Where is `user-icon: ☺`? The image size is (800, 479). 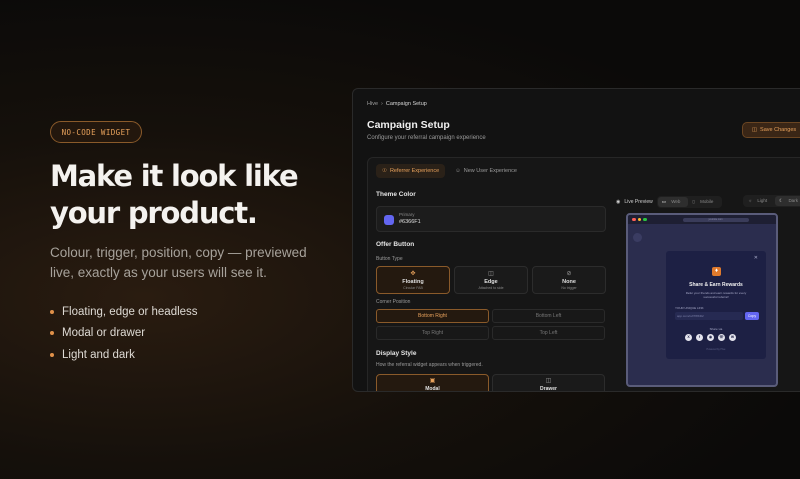 user-icon: ☺ is located at coordinates (458, 171).